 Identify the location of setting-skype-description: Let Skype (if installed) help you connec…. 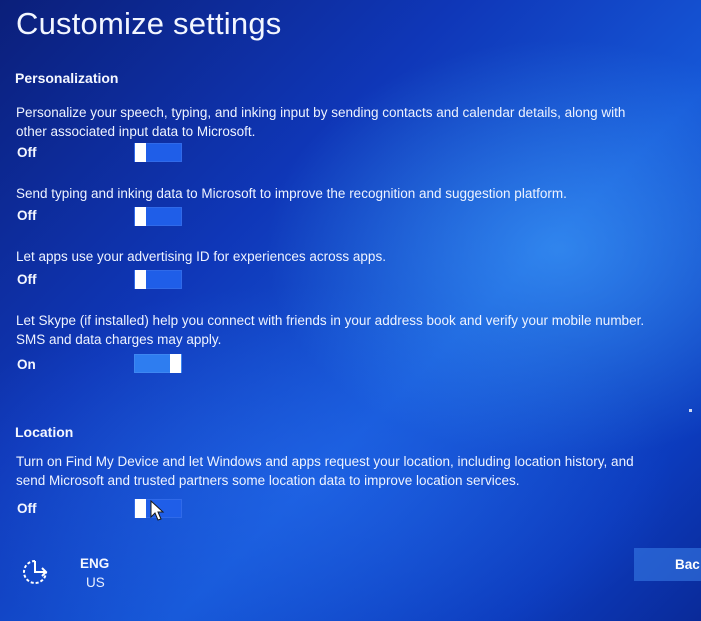
(330, 330).